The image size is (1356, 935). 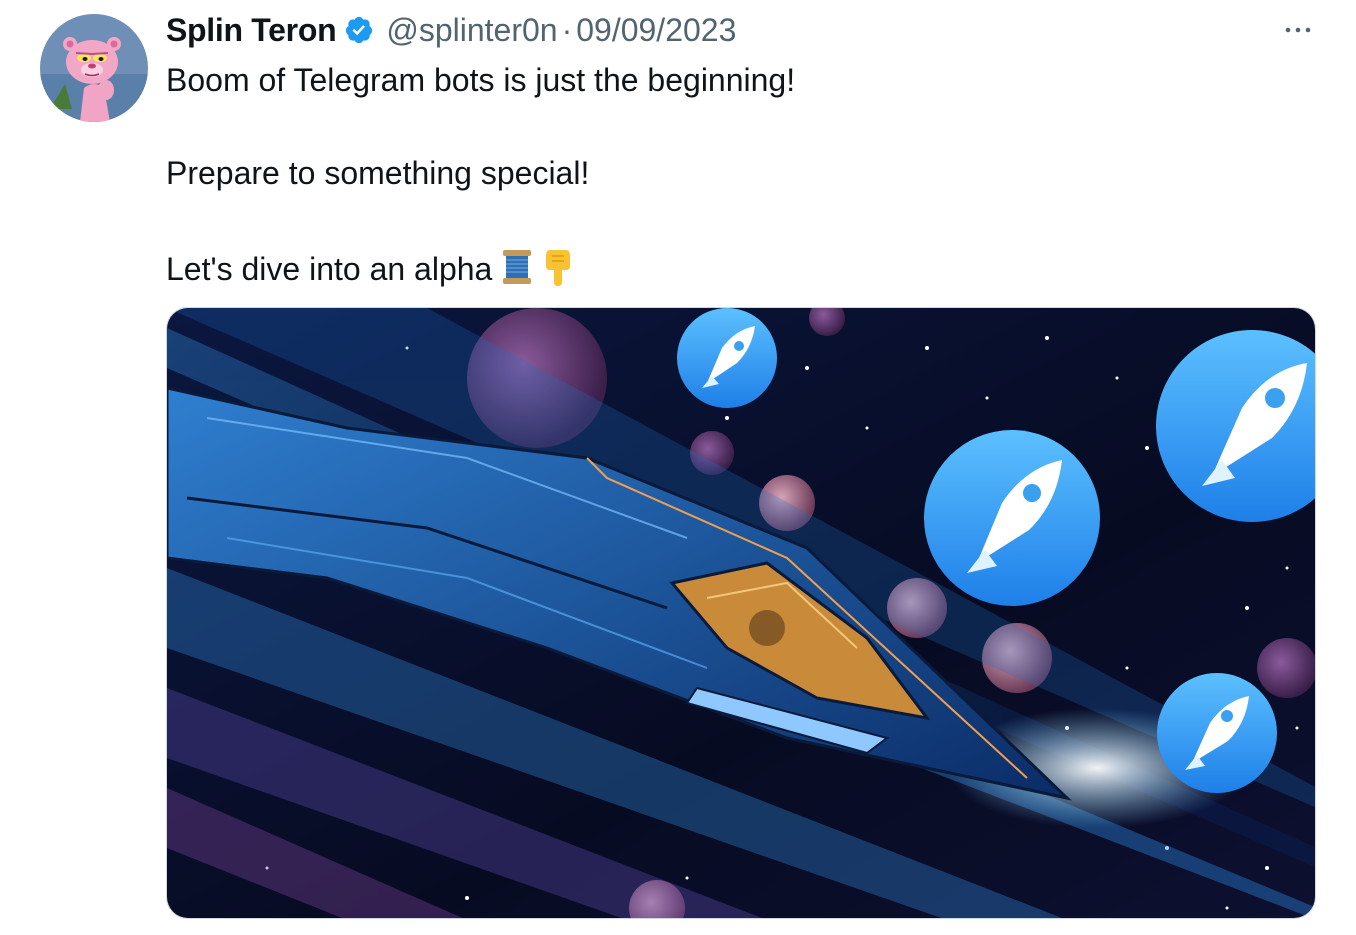 What do you see at coordinates (251, 30) in the screenshot?
I see `display-name: Splin Teron` at bounding box center [251, 30].